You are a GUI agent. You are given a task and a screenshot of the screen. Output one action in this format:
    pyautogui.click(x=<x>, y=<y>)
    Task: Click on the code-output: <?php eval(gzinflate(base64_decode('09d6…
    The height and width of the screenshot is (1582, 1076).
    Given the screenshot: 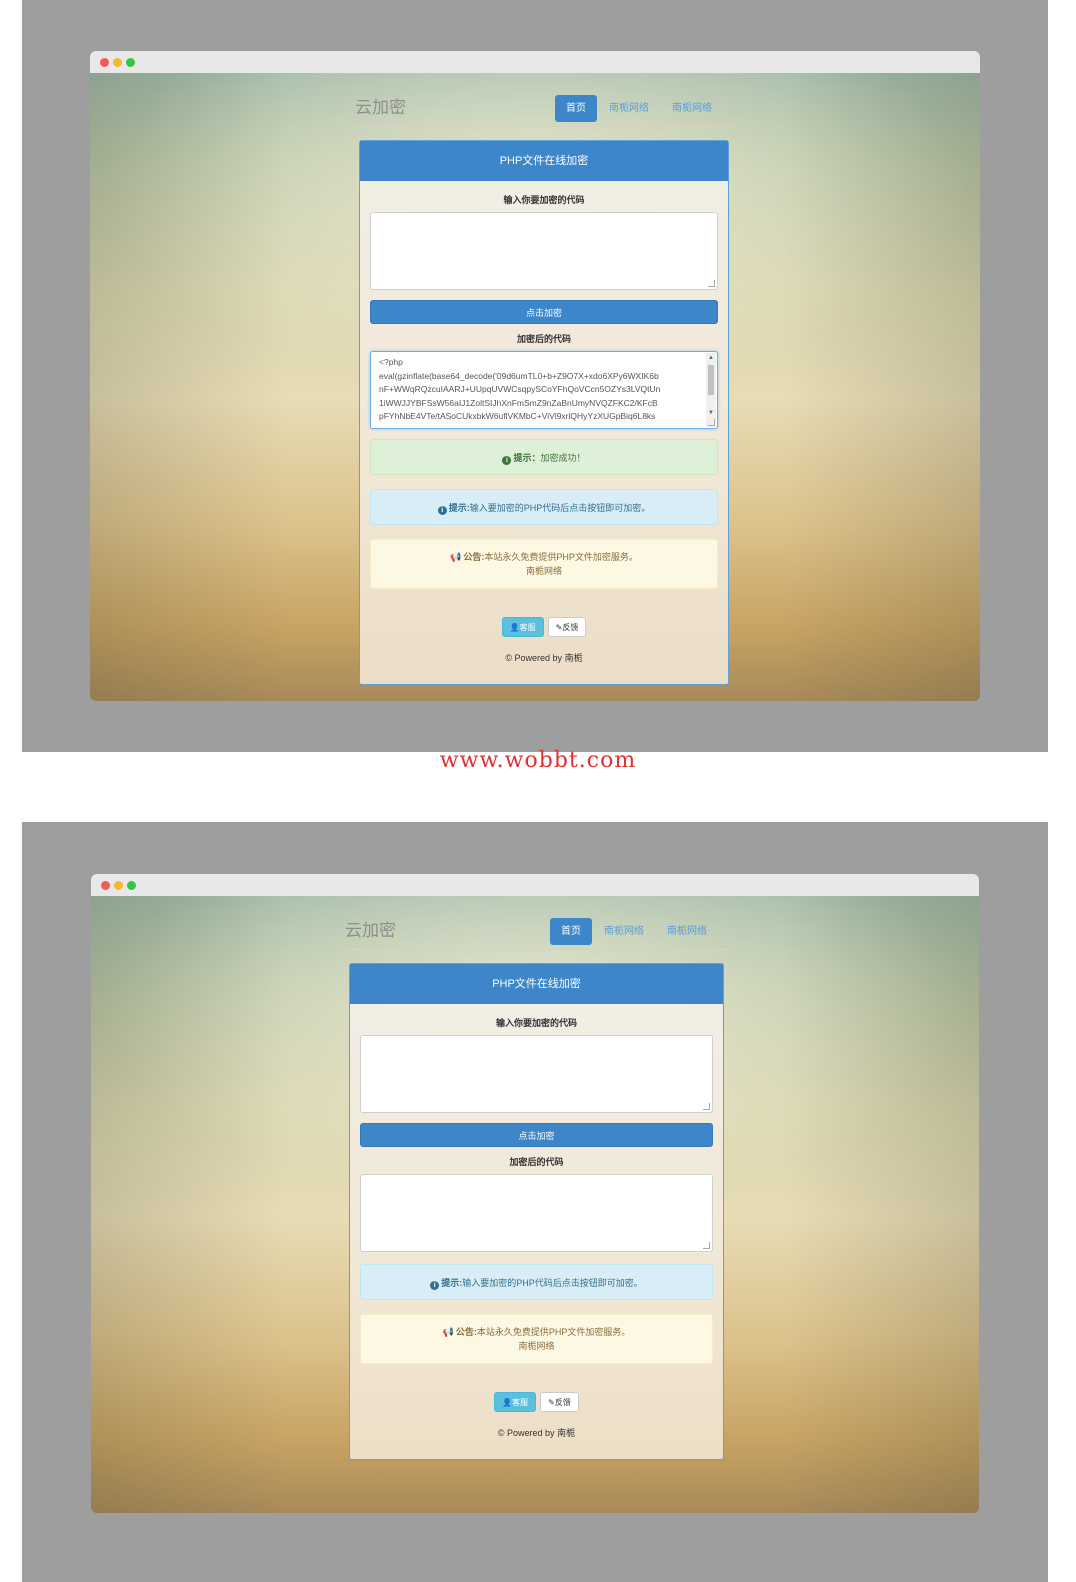 What is the action you would take?
    pyautogui.click(x=544, y=390)
    